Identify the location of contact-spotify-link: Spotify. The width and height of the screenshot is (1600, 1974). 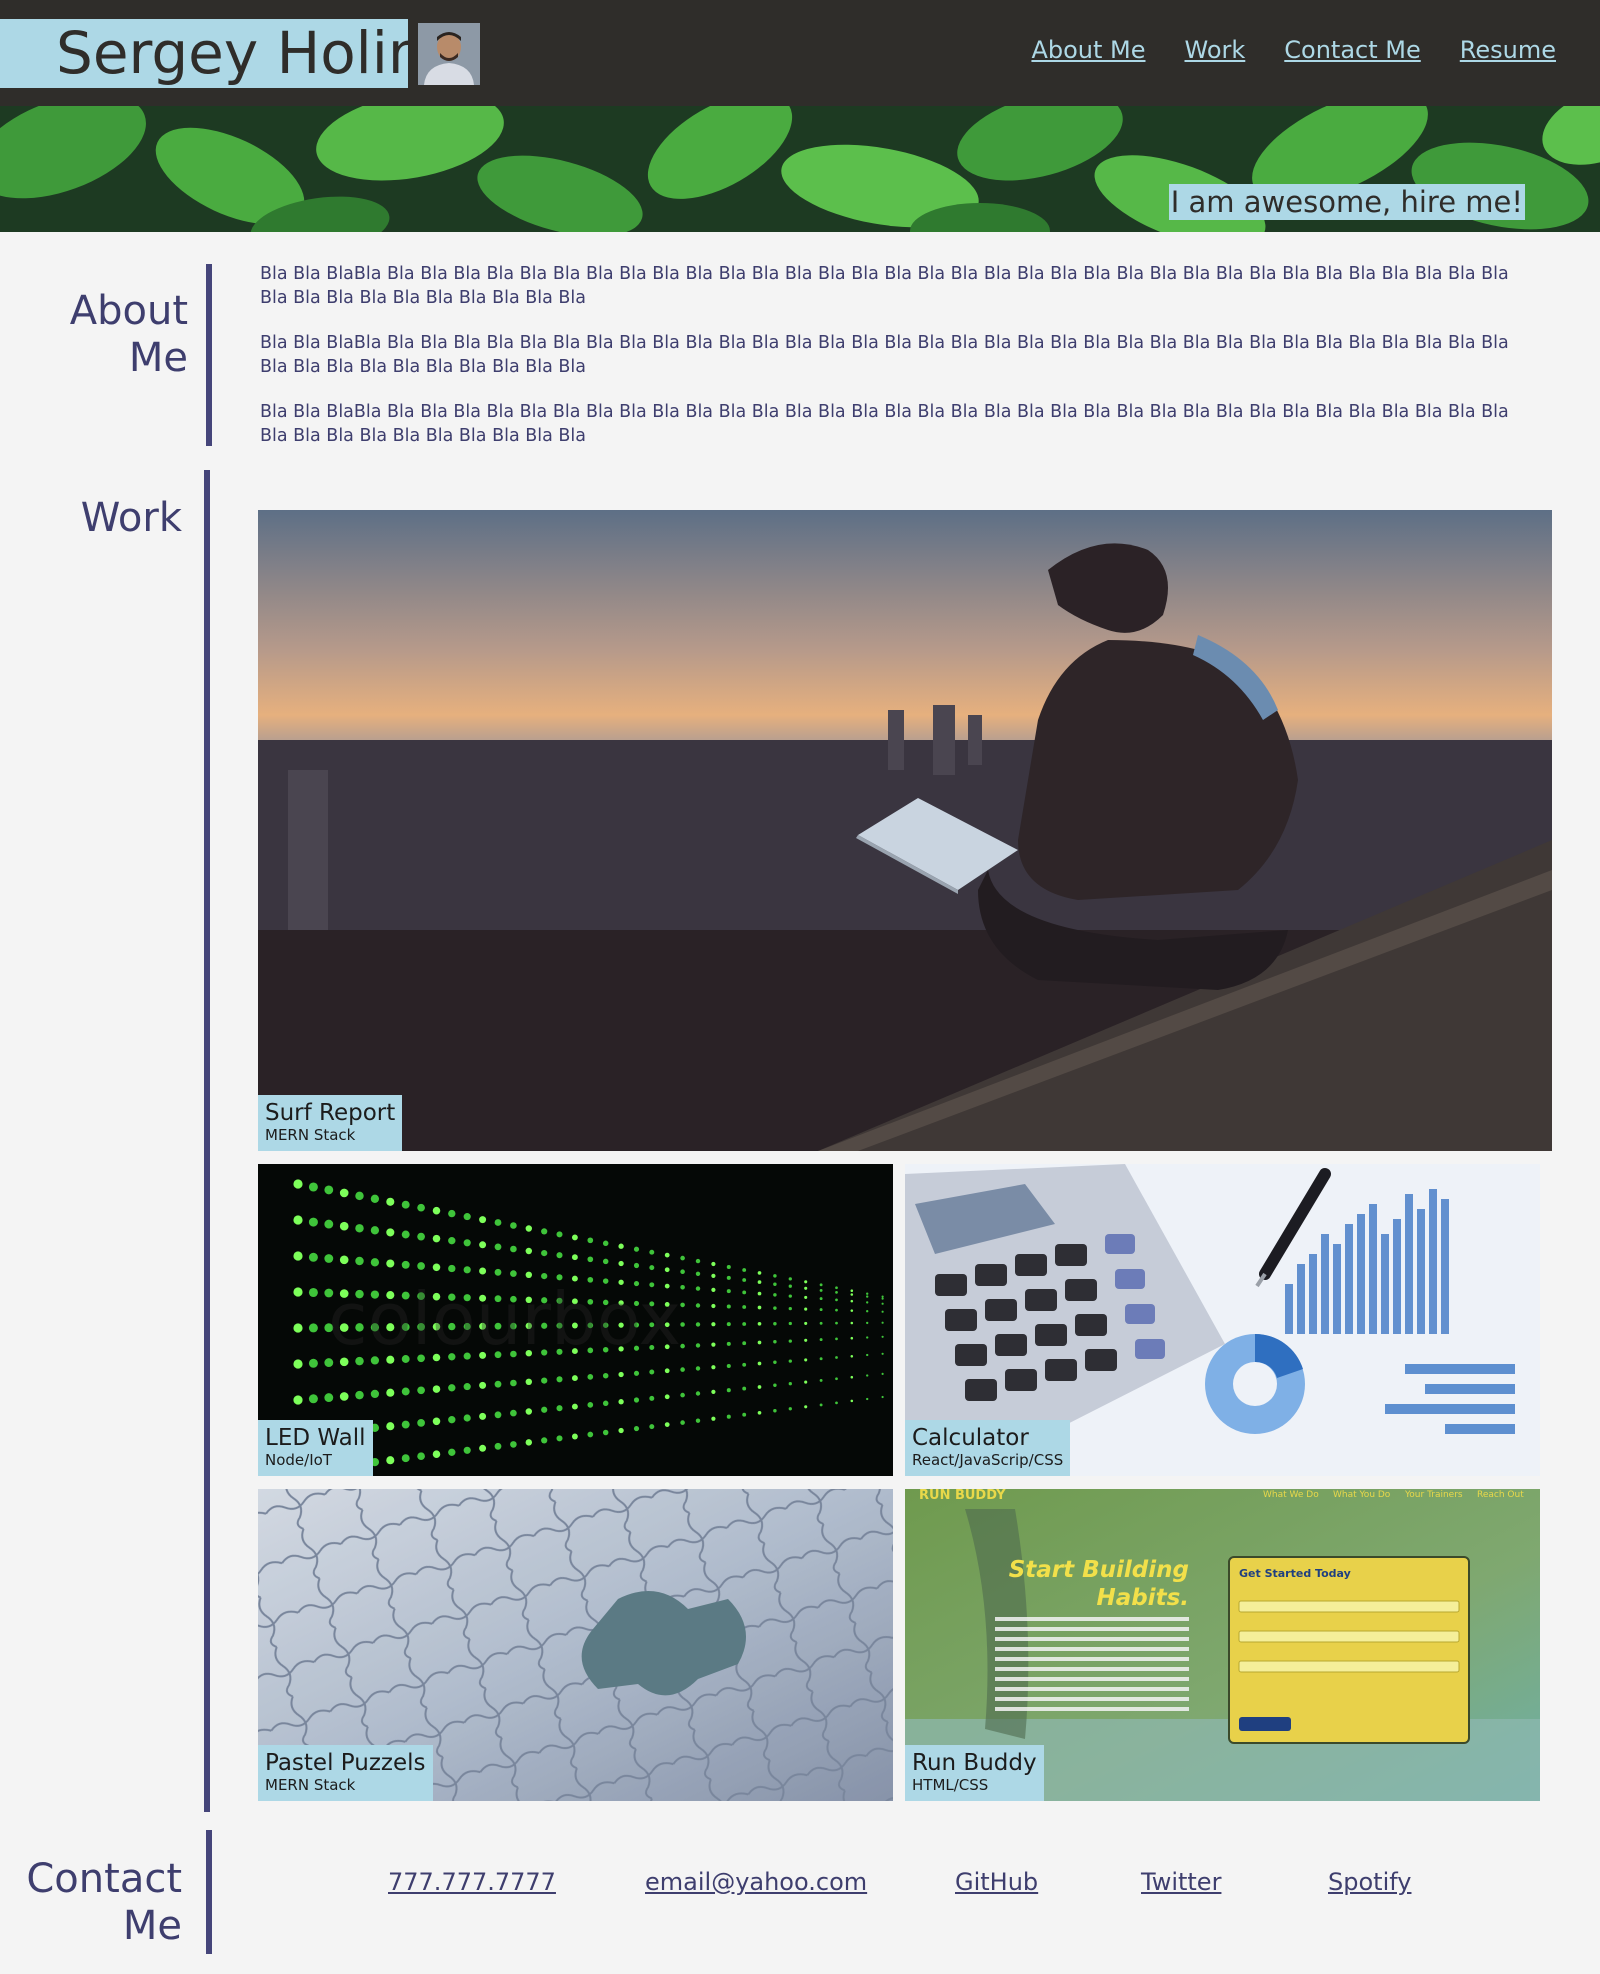
(1369, 1882).